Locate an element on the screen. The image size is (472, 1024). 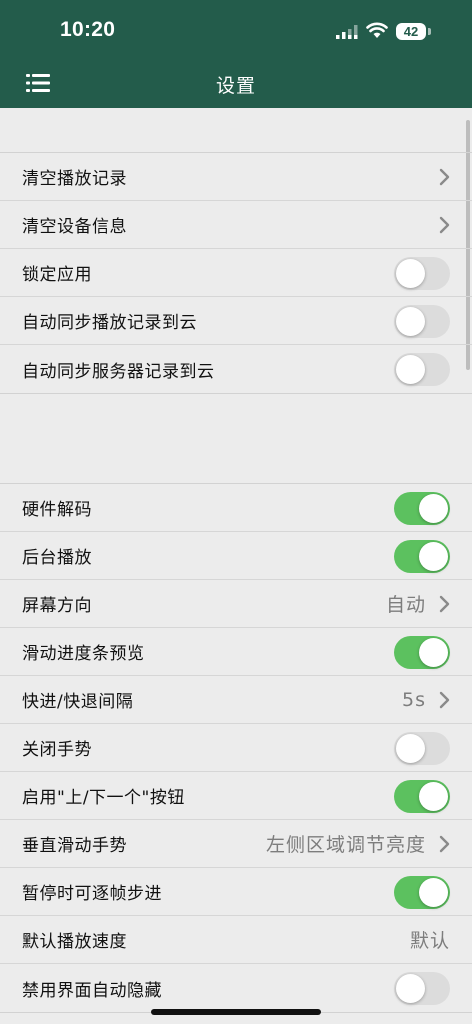
settings-row-label: 默认播放速度 is located at coordinates (74, 942).